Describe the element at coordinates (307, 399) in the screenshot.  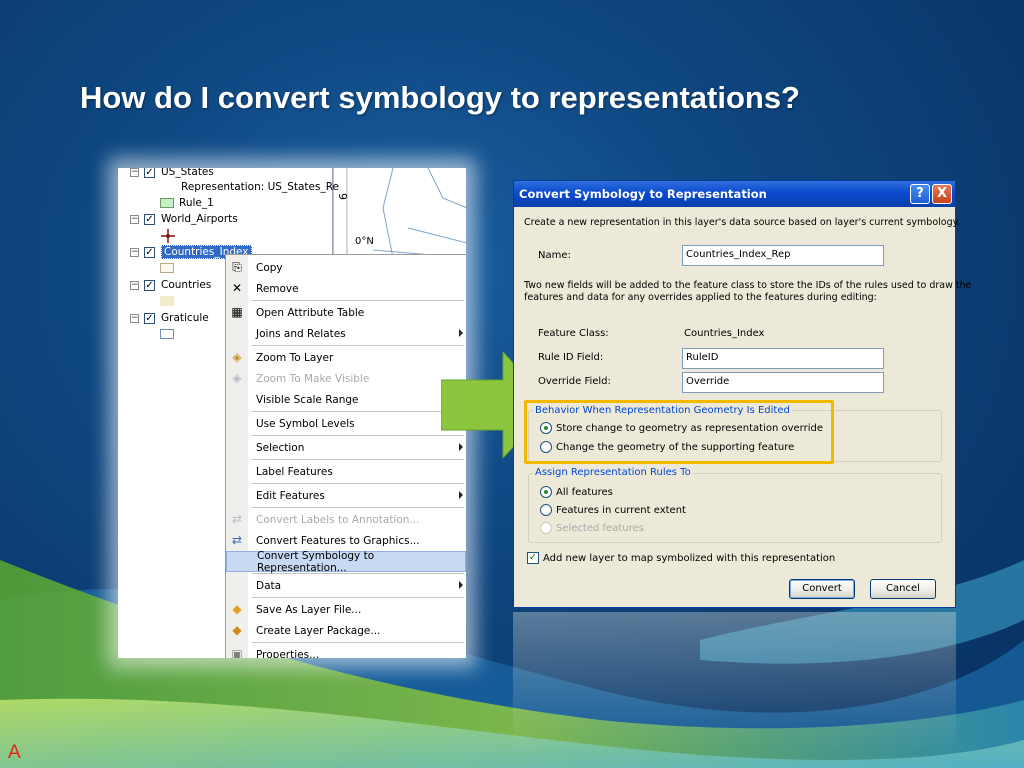
I see `menu-item-label: Visible Scale Range` at that location.